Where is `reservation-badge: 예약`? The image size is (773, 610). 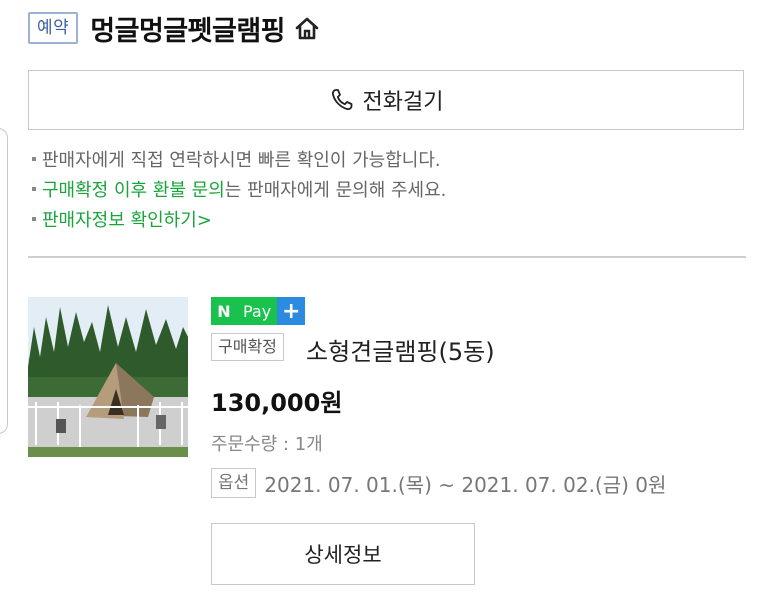
reservation-badge: 예약 is located at coordinates (53, 28).